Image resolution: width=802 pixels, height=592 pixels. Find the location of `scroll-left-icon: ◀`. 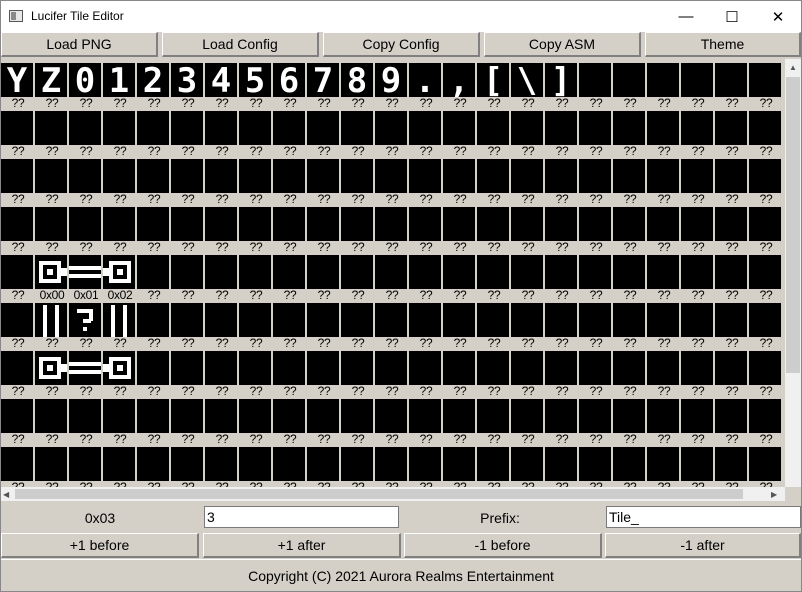

scroll-left-icon: ◀ is located at coordinates (9, 494).